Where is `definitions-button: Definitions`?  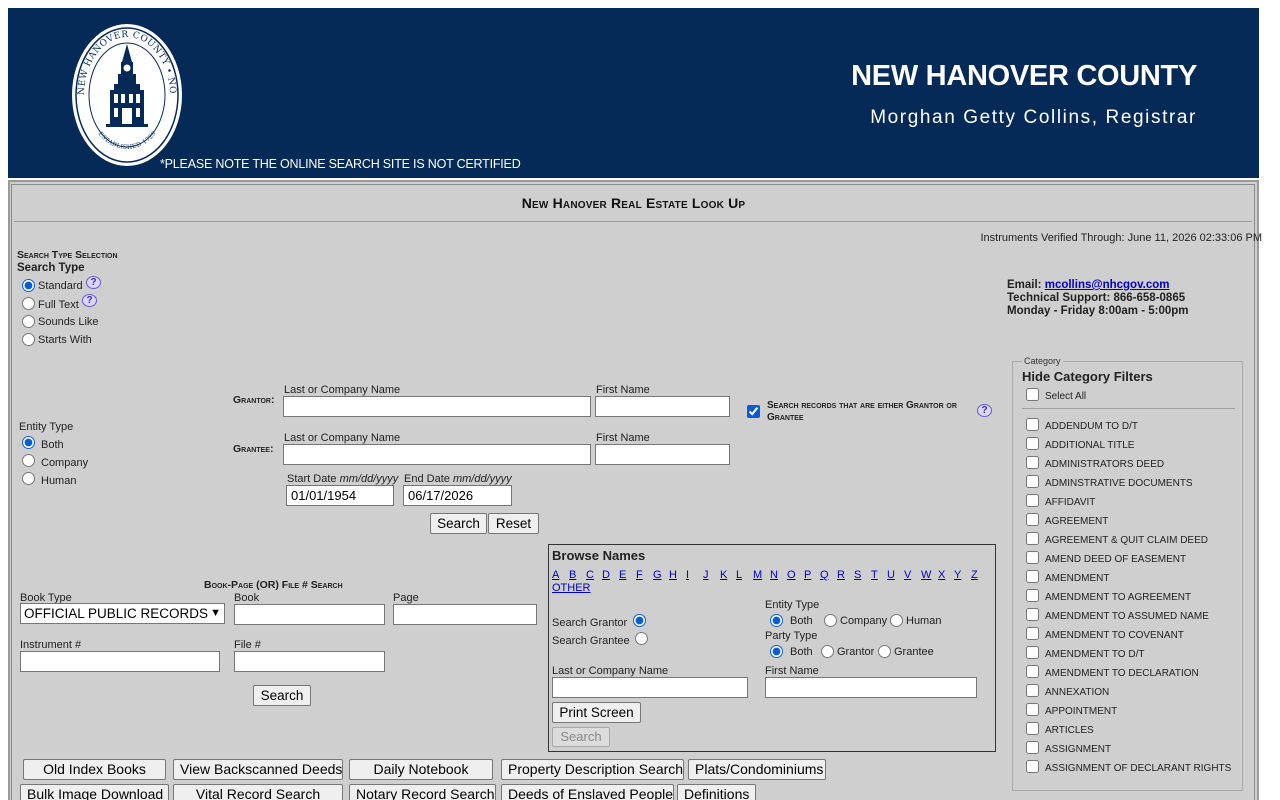 definitions-button: Definitions is located at coordinates (716, 792).